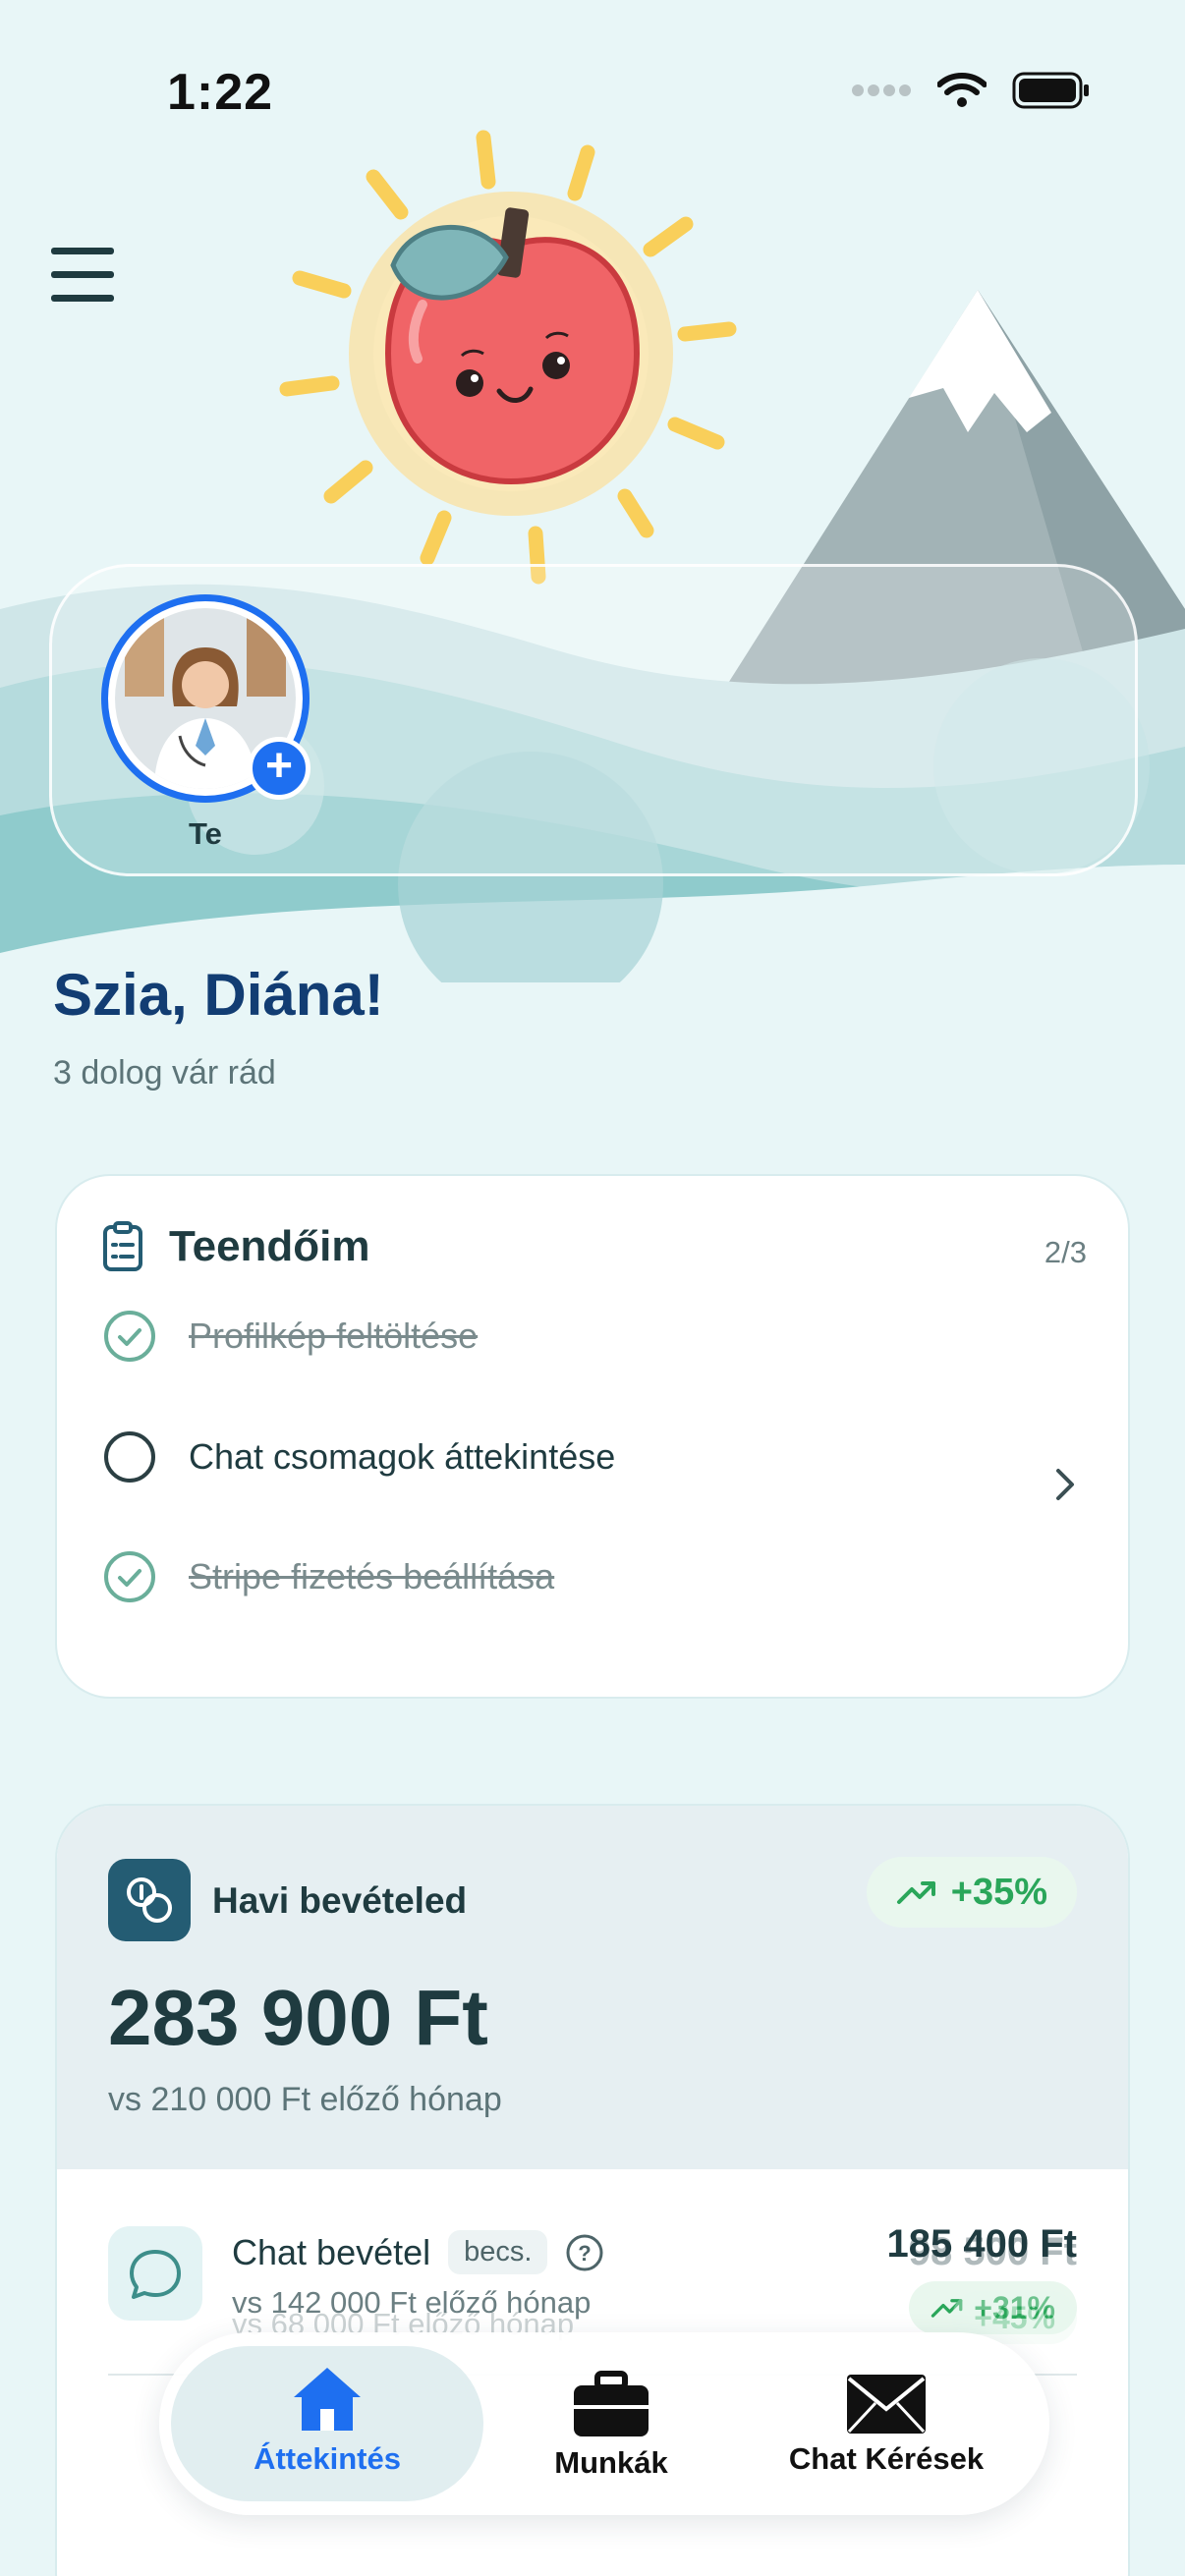 This screenshot has width=1185, height=2576. What do you see at coordinates (887, 2458) in the screenshot?
I see `tab-label: Chat Kérések` at bounding box center [887, 2458].